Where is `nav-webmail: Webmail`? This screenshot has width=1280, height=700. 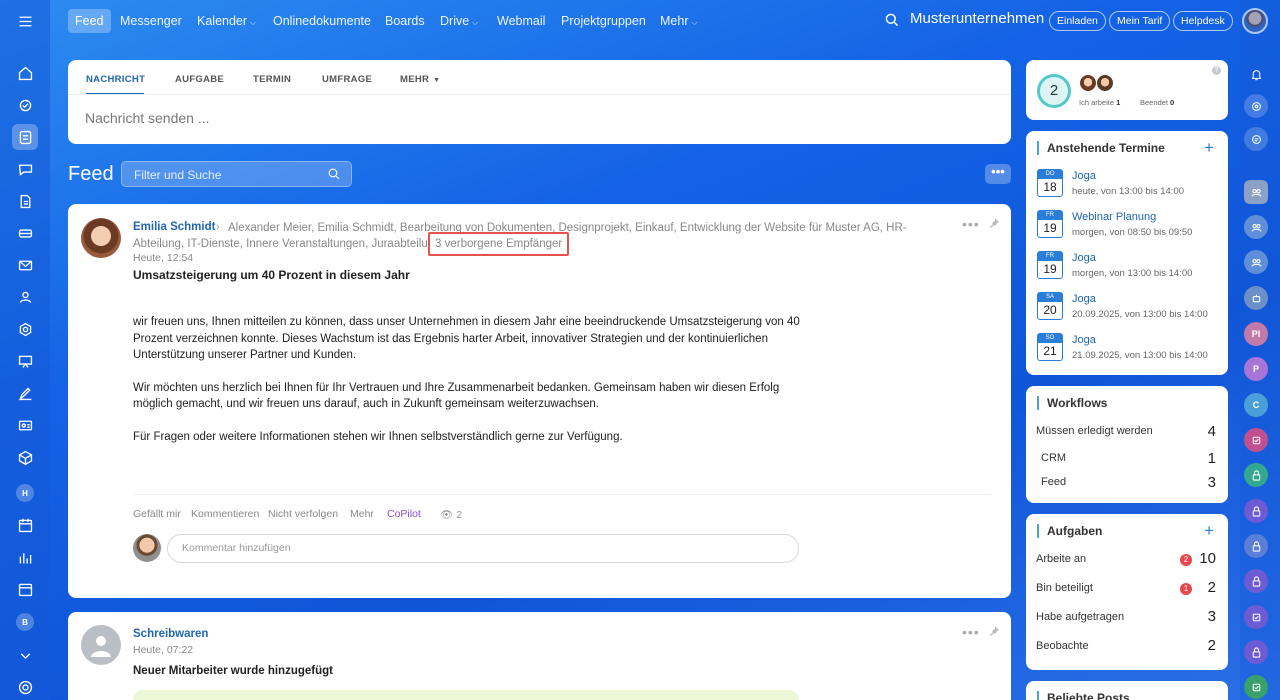 nav-webmail: Webmail is located at coordinates (521, 21).